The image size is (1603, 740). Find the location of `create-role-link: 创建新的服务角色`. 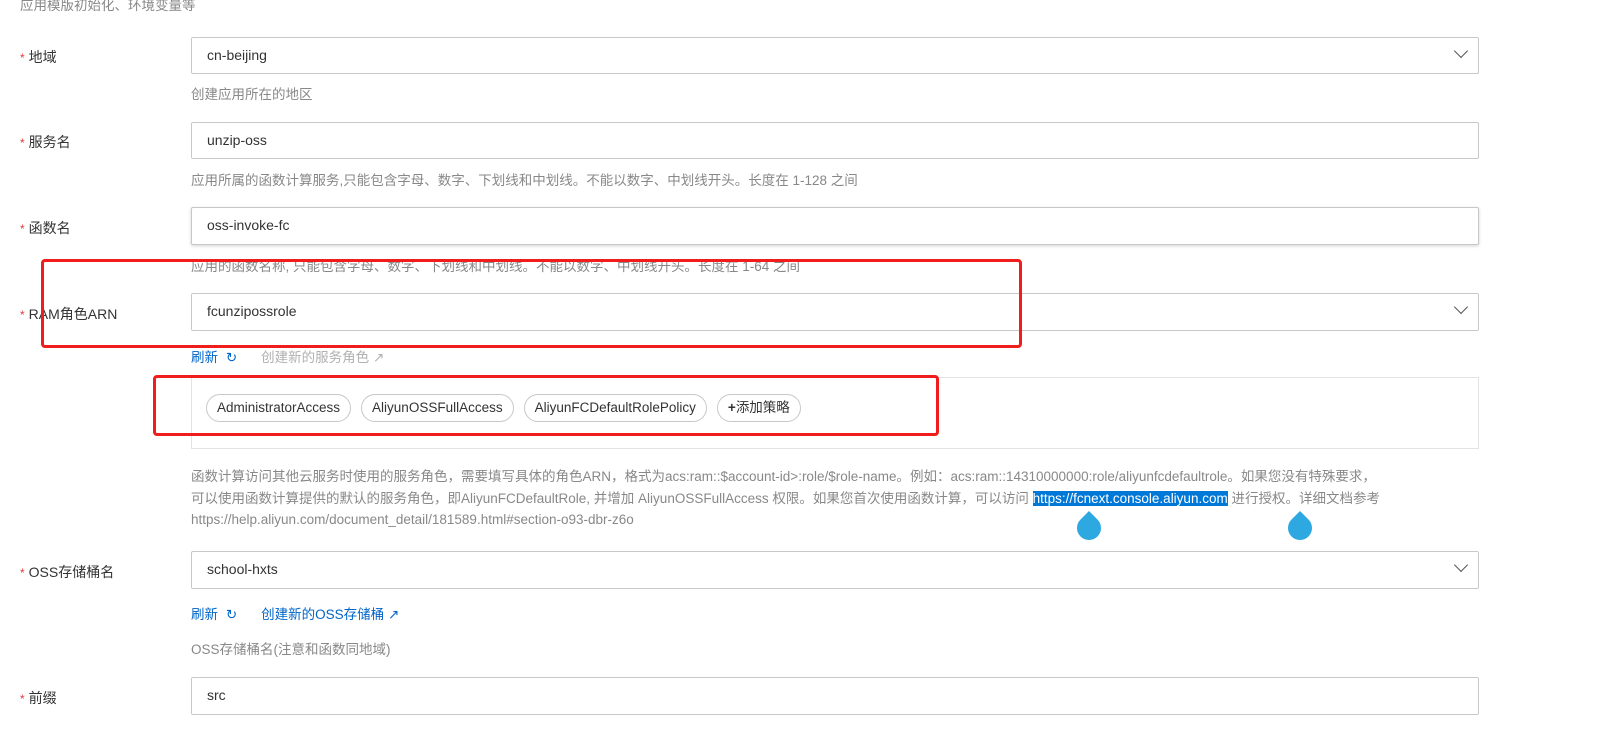

create-role-link: 创建新的服务角色 is located at coordinates (315, 357).